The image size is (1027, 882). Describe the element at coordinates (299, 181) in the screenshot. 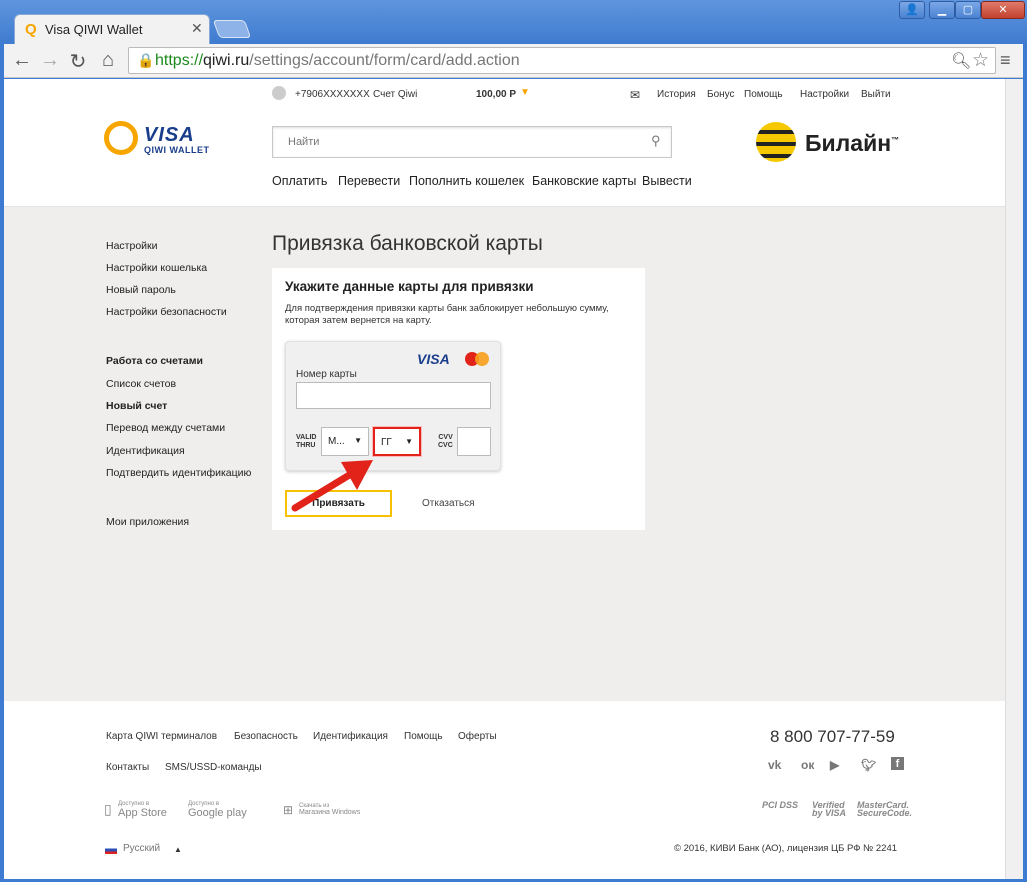

I see `nav-pay: Оплатить` at that location.